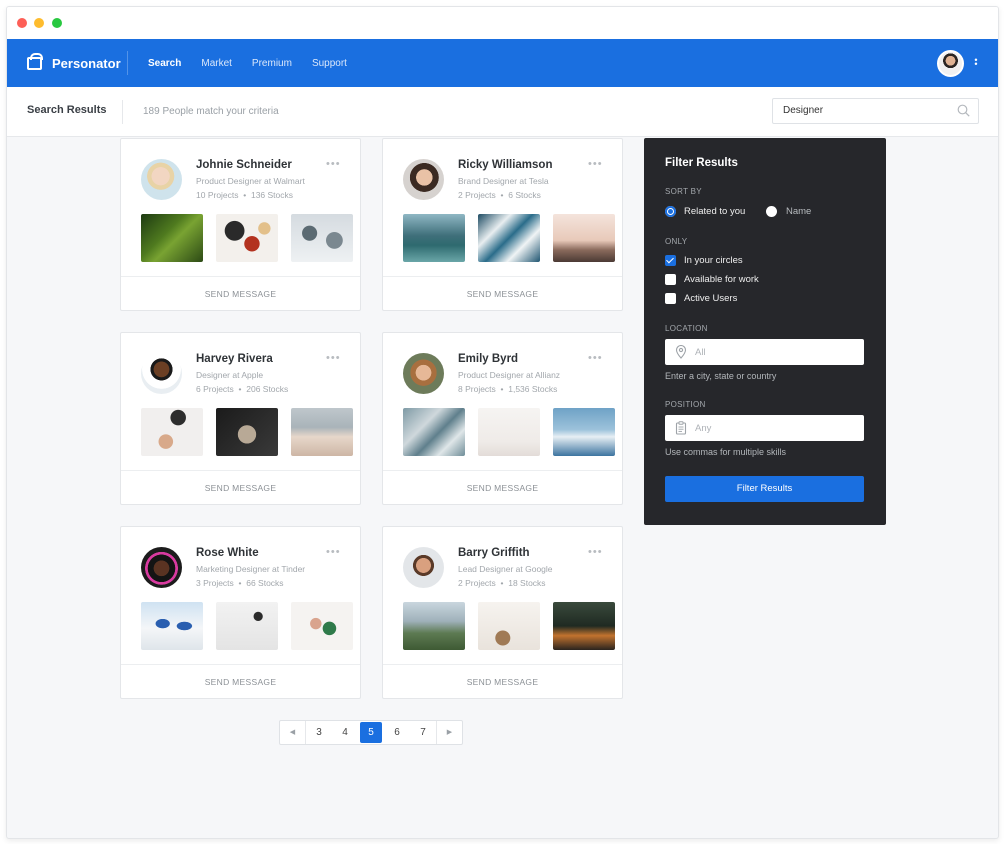  What do you see at coordinates (494, 553) in the screenshot?
I see `person-name: Barry Griffith` at bounding box center [494, 553].